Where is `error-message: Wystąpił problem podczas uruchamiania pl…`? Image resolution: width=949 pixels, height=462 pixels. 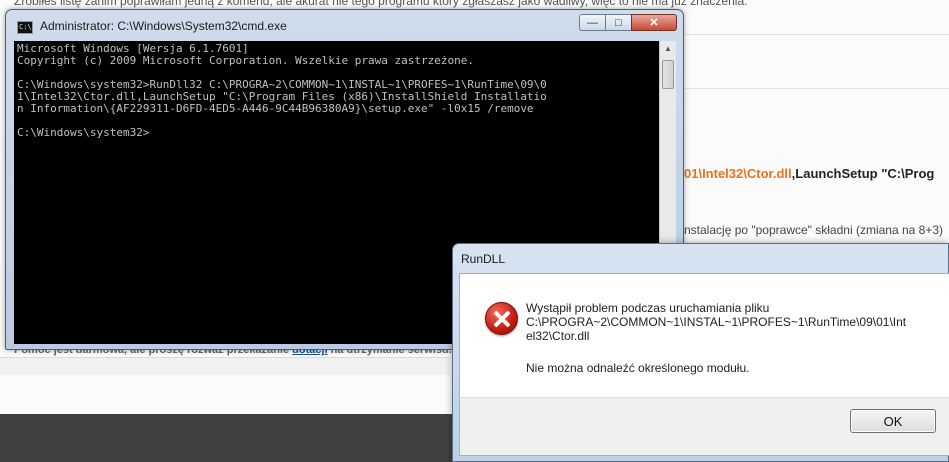 error-message: Wystąpił problem podczas uruchamiania pl… is located at coordinates (716, 322).